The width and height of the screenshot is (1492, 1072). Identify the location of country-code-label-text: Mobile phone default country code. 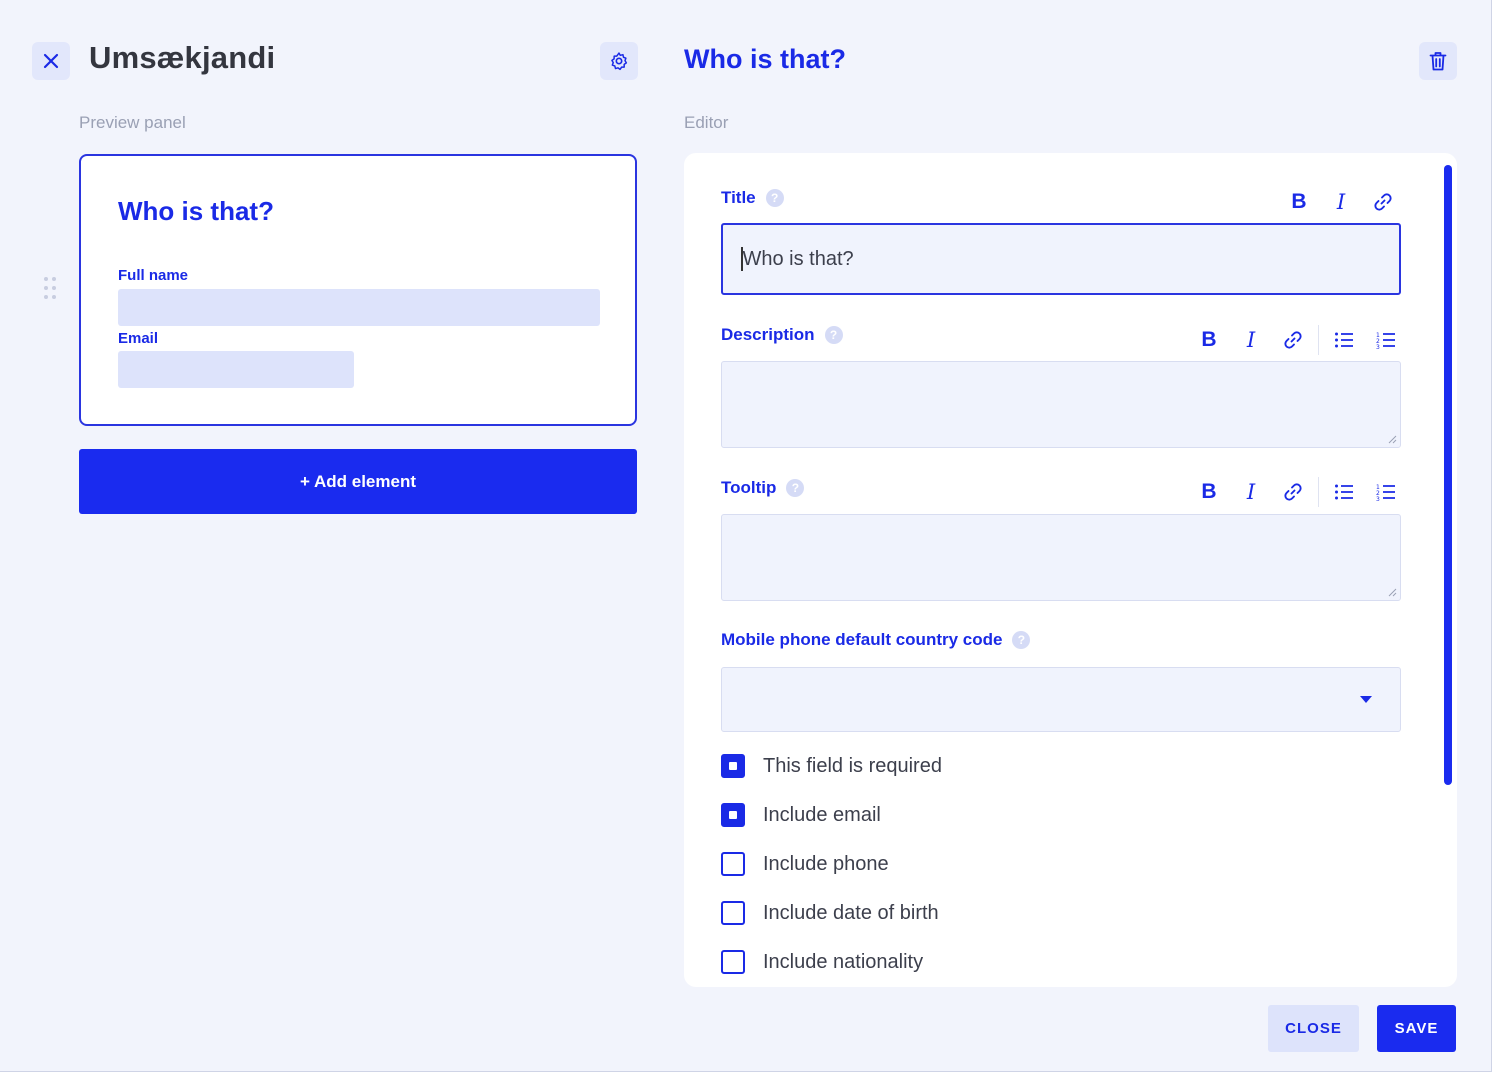
(862, 639).